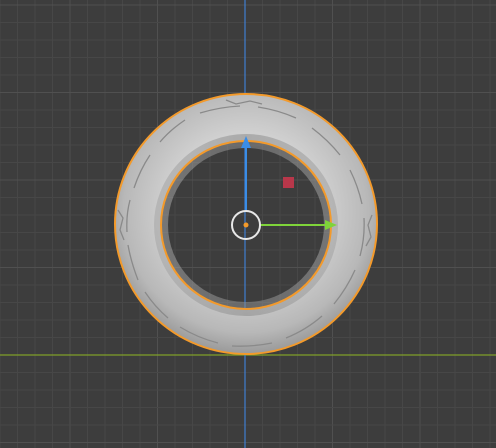 The height and width of the screenshot is (448, 496). I want to click on object-origin-dot, so click(246, 225).